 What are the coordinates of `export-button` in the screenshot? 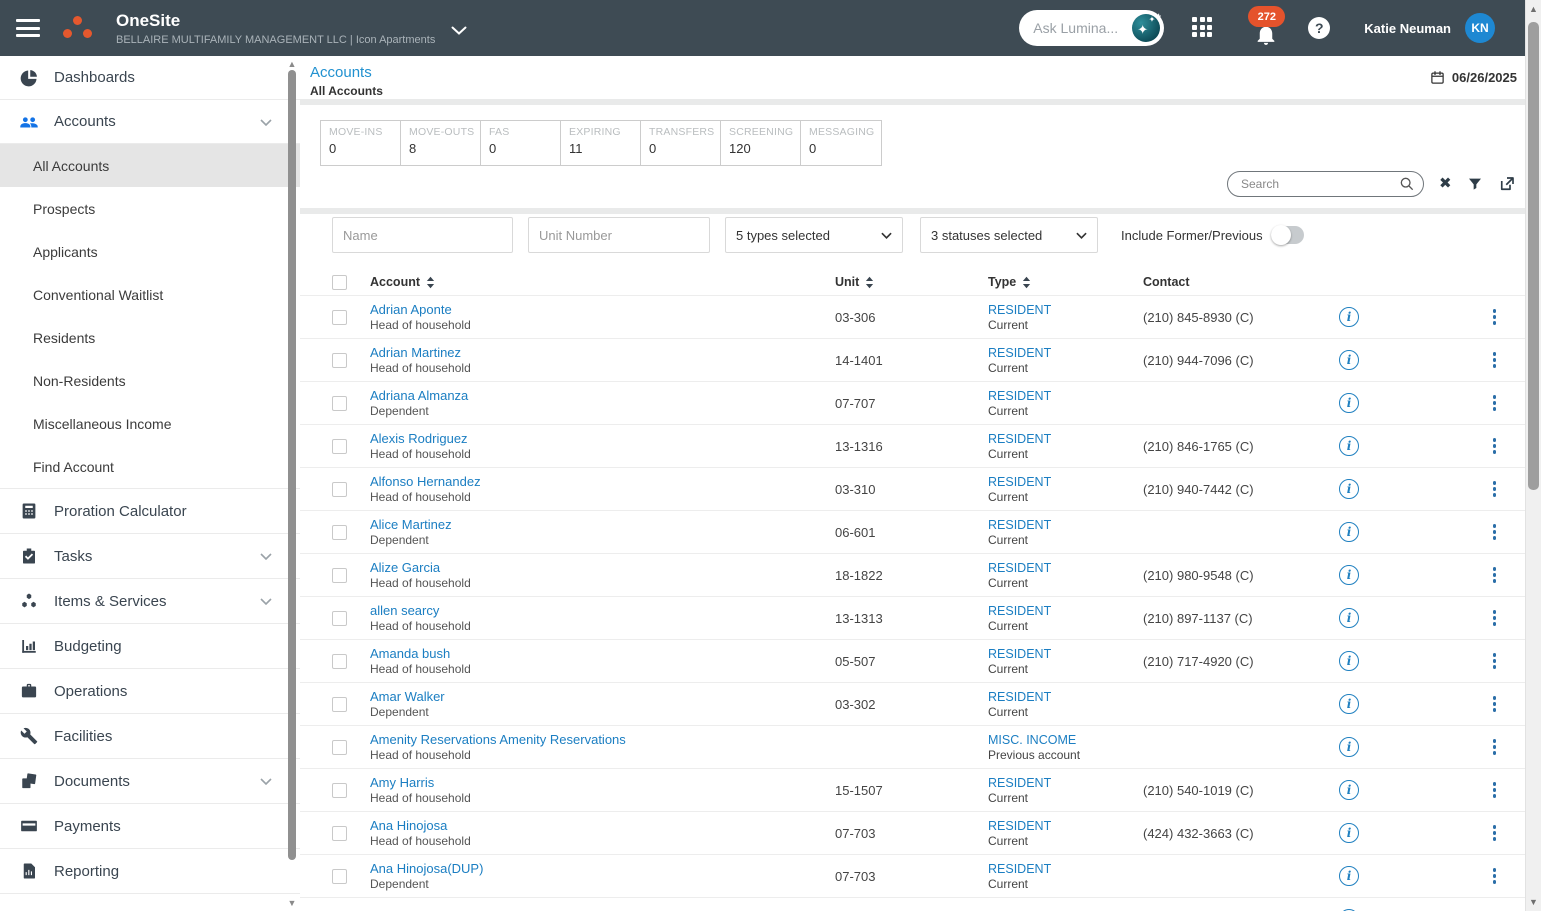 It's located at (1507, 184).